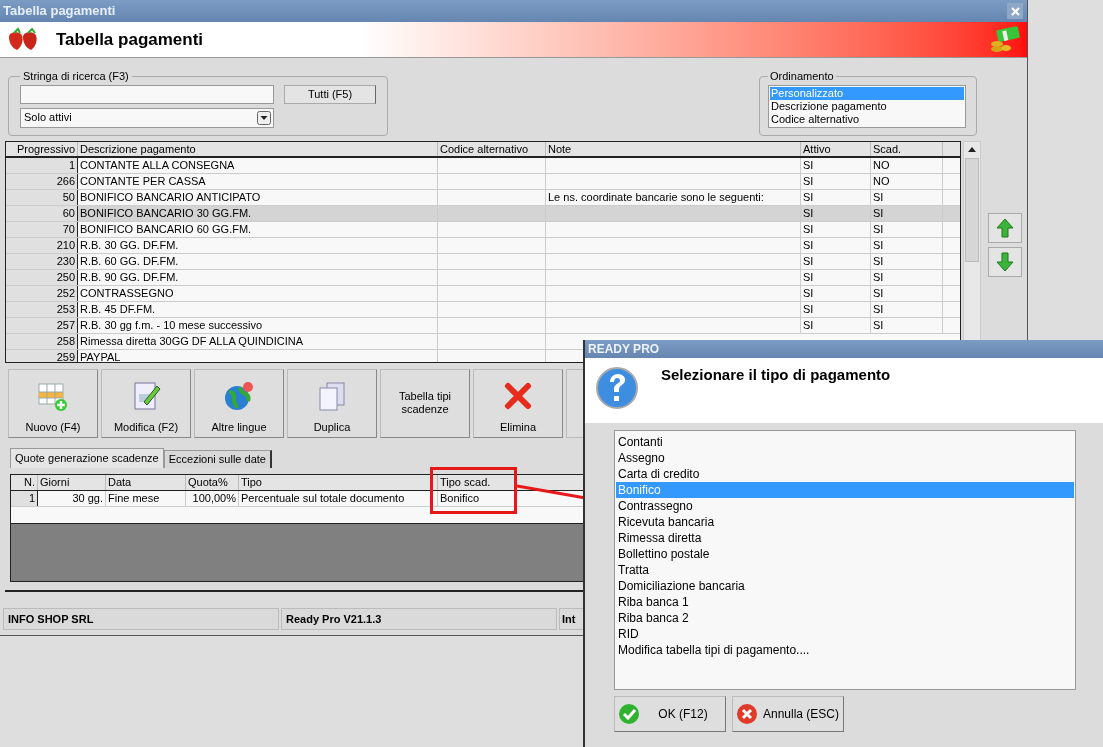 The image size is (1103, 747). Describe the element at coordinates (907, 149) in the screenshot. I see `column-header: Scad.` at that location.